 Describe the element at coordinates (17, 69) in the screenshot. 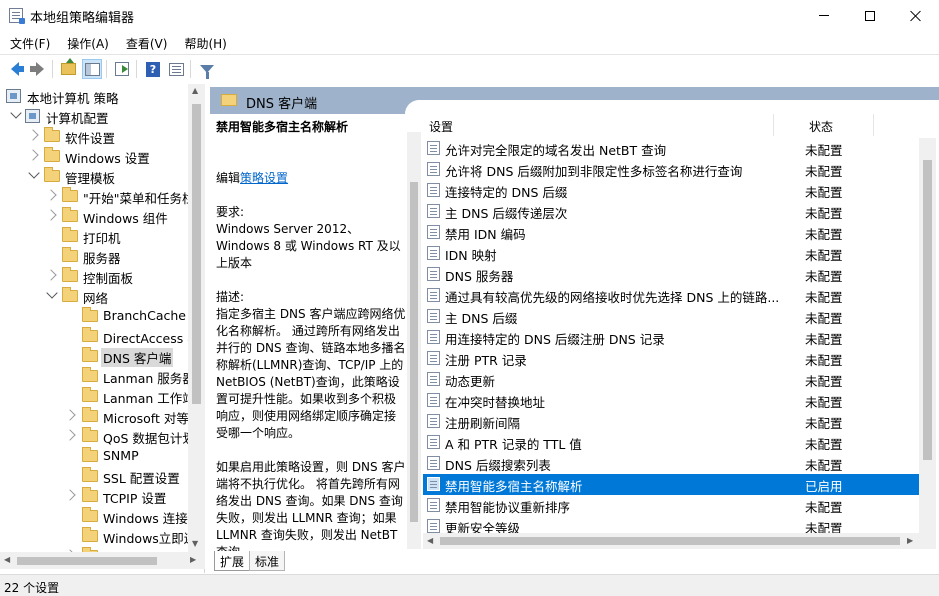

I see `back-icon` at that location.